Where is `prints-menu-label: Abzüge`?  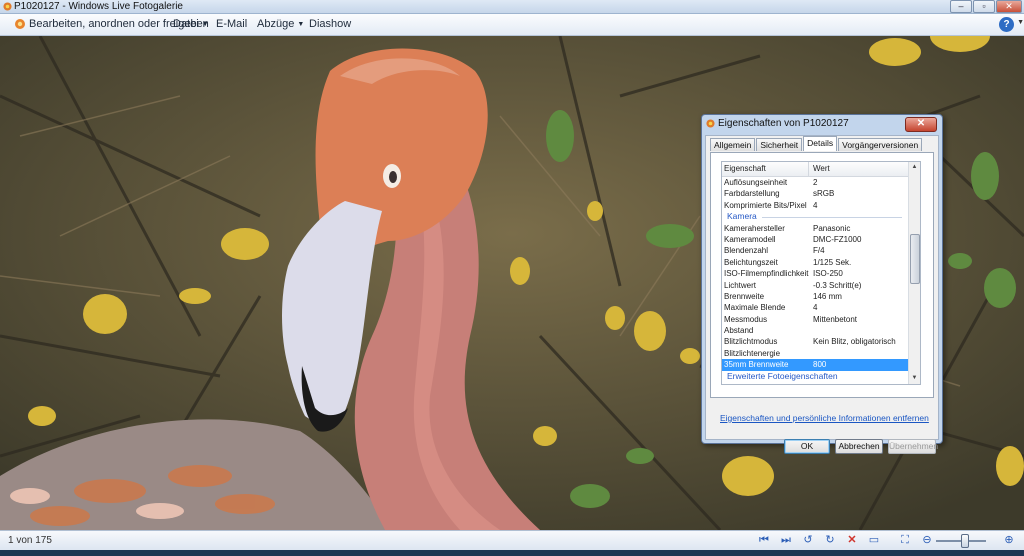
prints-menu-label: Abzüge is located at coordinates (276, 24).